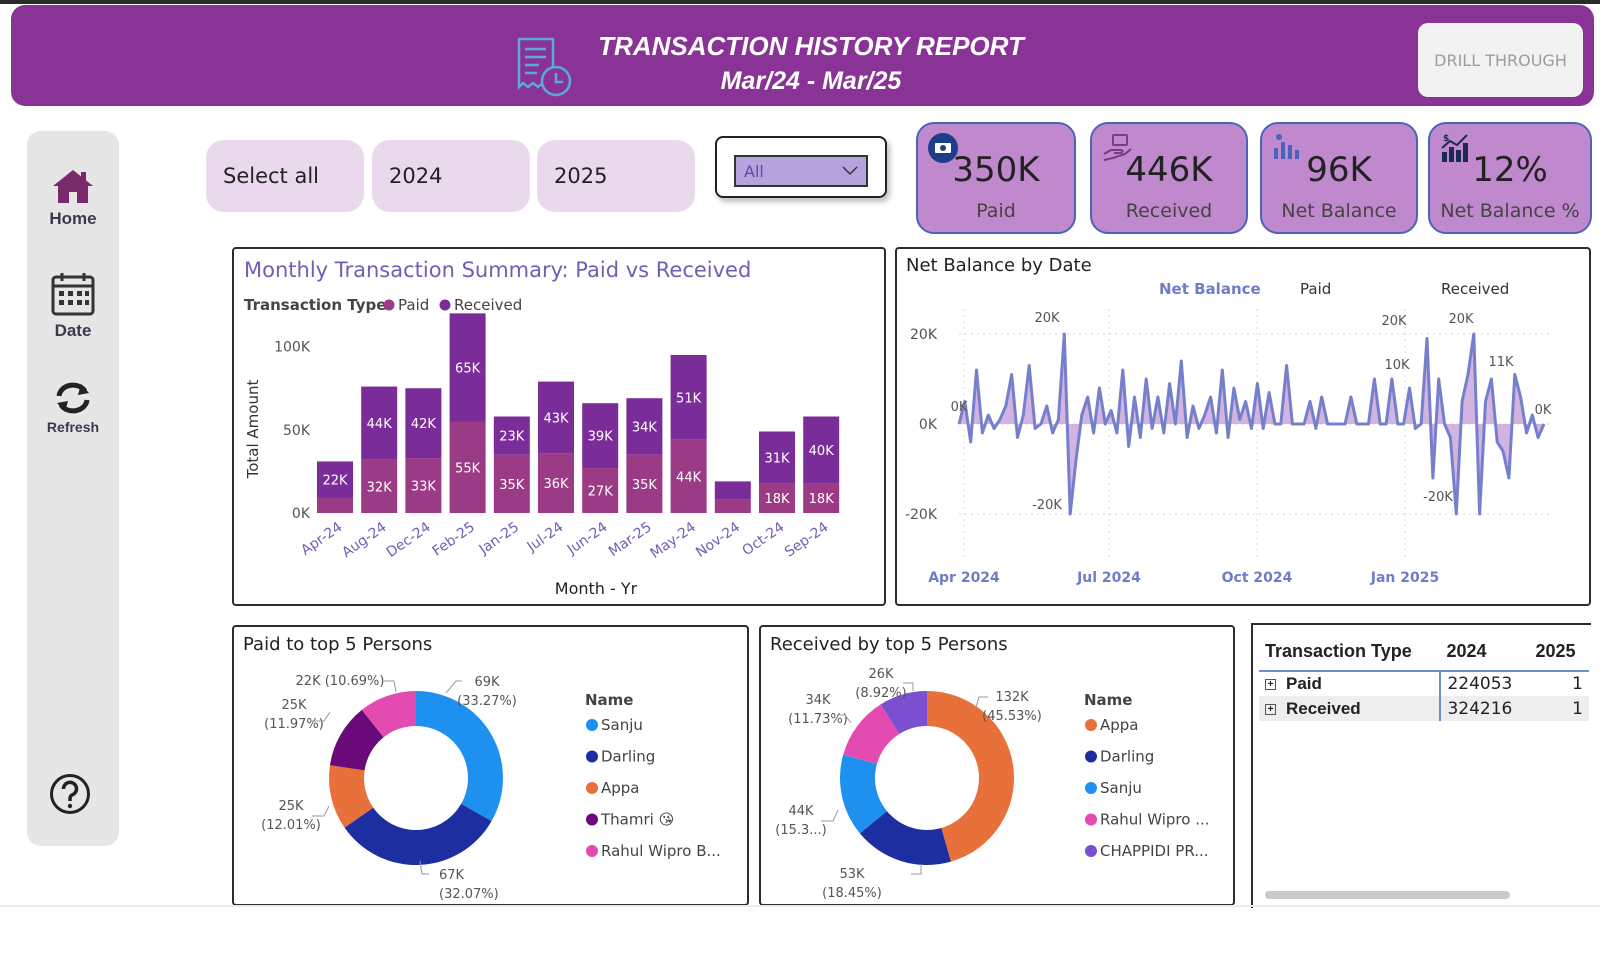 This screenshot has height=963, width=1600. What do you see at coordinates (637, 820) in the screenshot?
I see `legend-label: Thamri 😘` at bounding box center [637, 820].